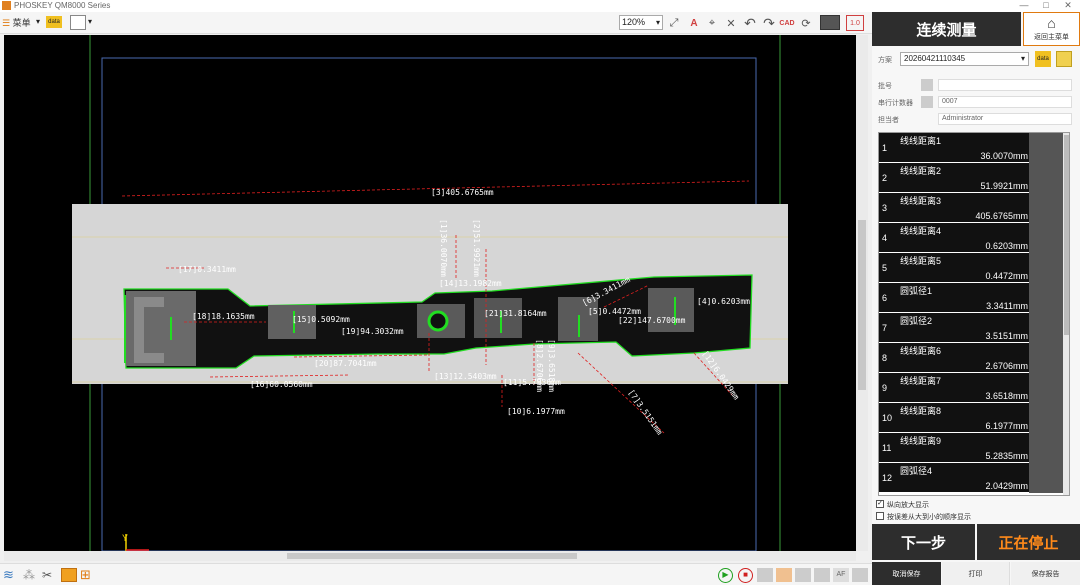 The width and height of the screenshot is (1080, 585). Describe the element at coordinates (731, 23) in the screenshot. I see `delete-icon: ✕` at that location.